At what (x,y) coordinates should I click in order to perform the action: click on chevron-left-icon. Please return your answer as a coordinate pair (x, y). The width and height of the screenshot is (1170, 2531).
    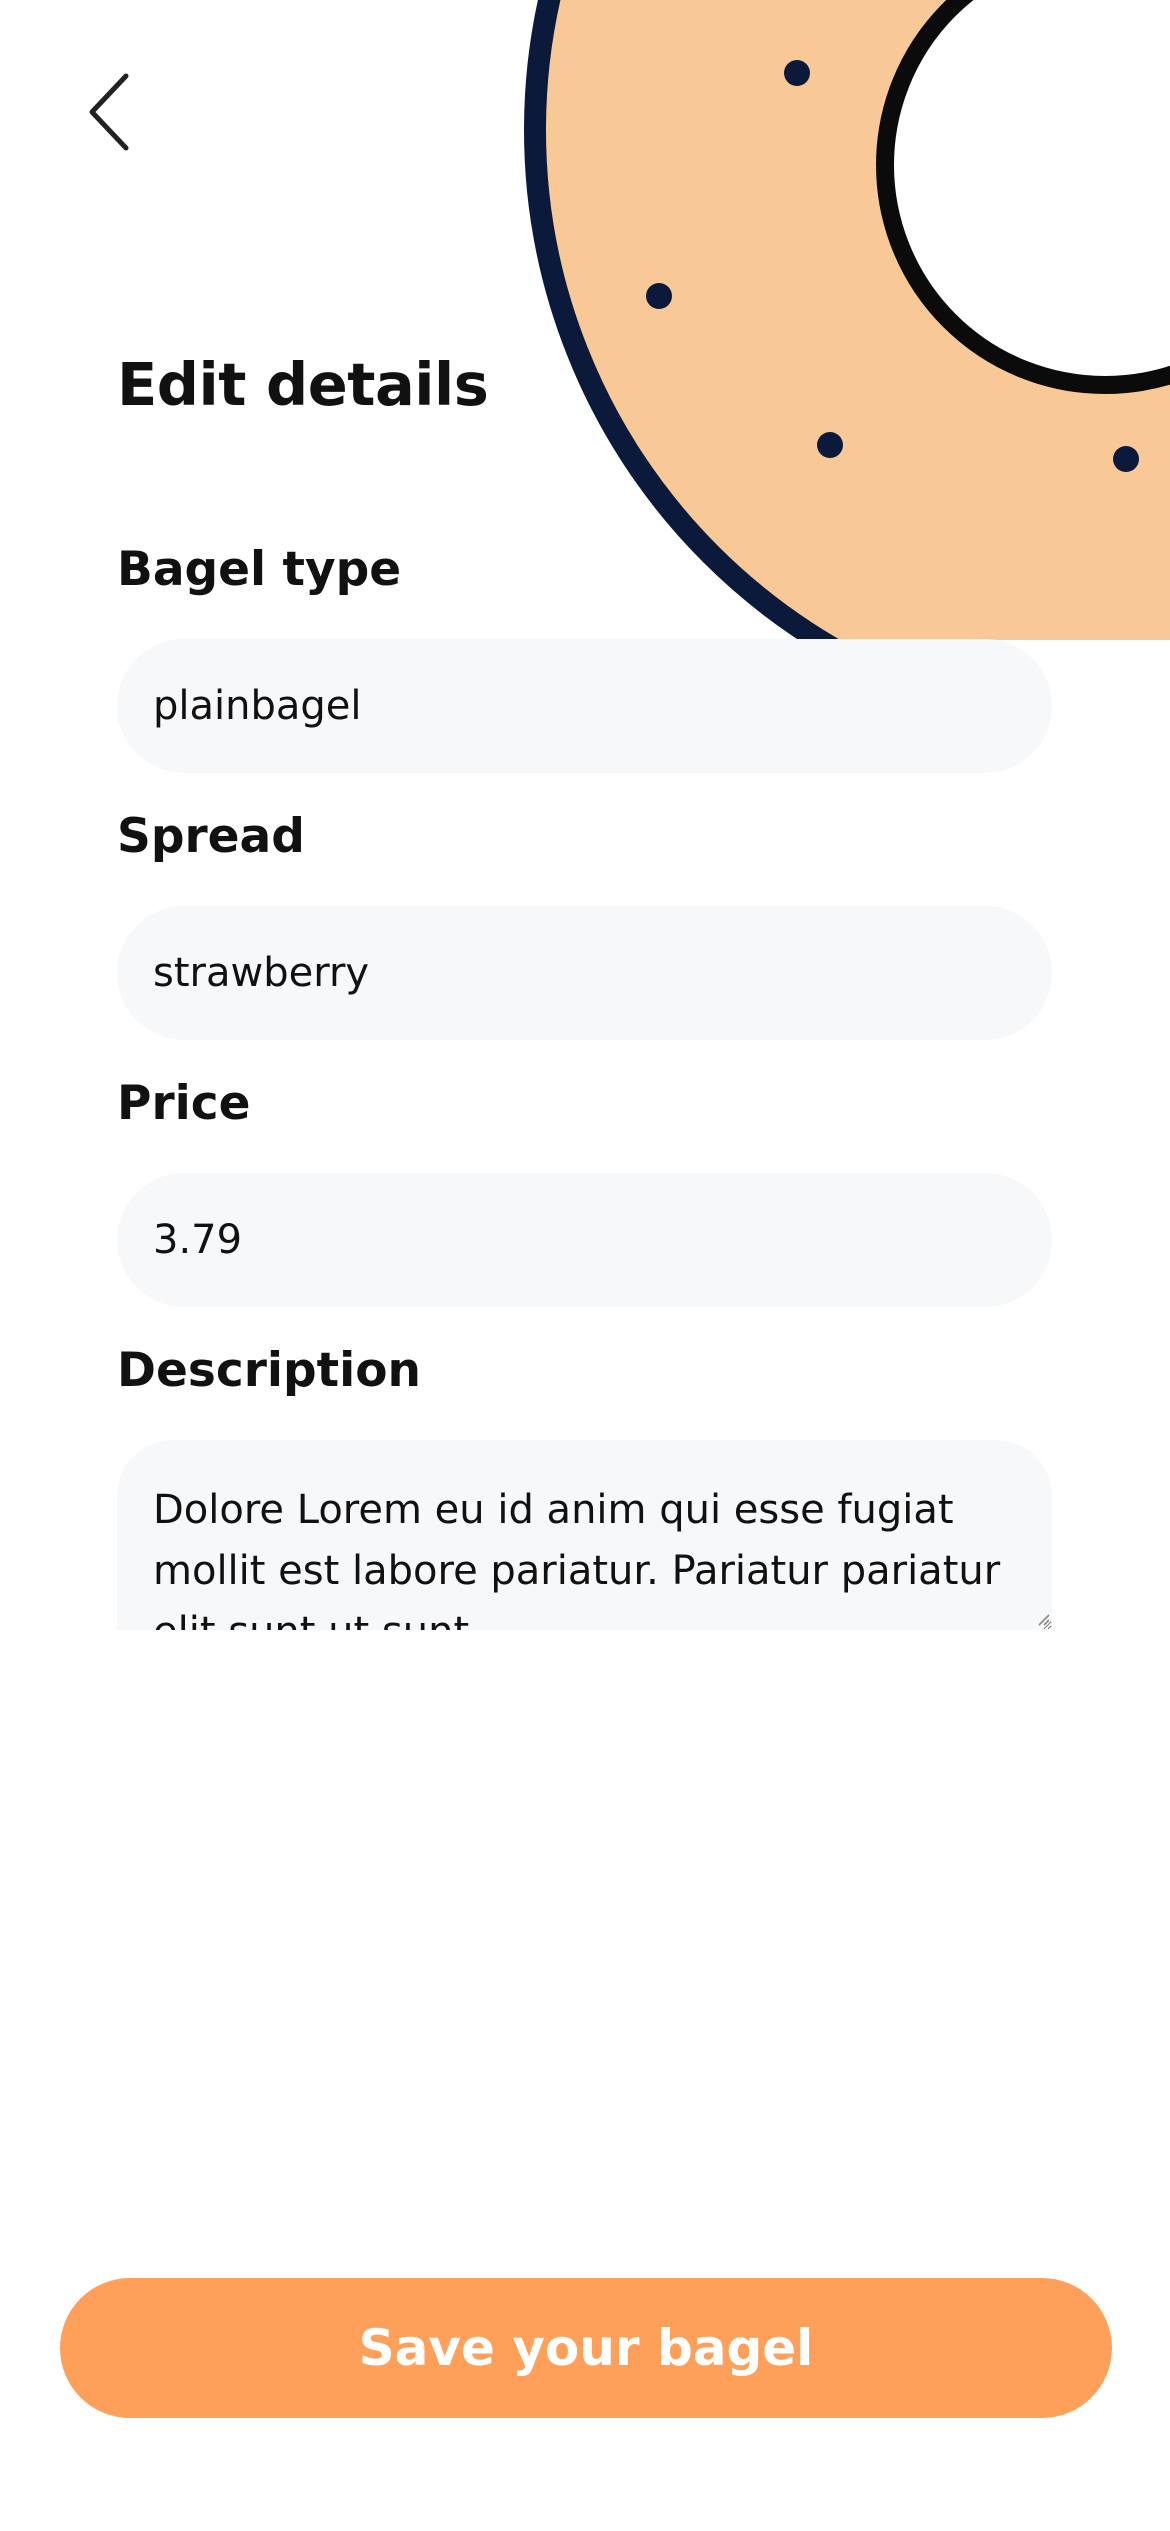
    Looking at the image, I should click on (109, 112).